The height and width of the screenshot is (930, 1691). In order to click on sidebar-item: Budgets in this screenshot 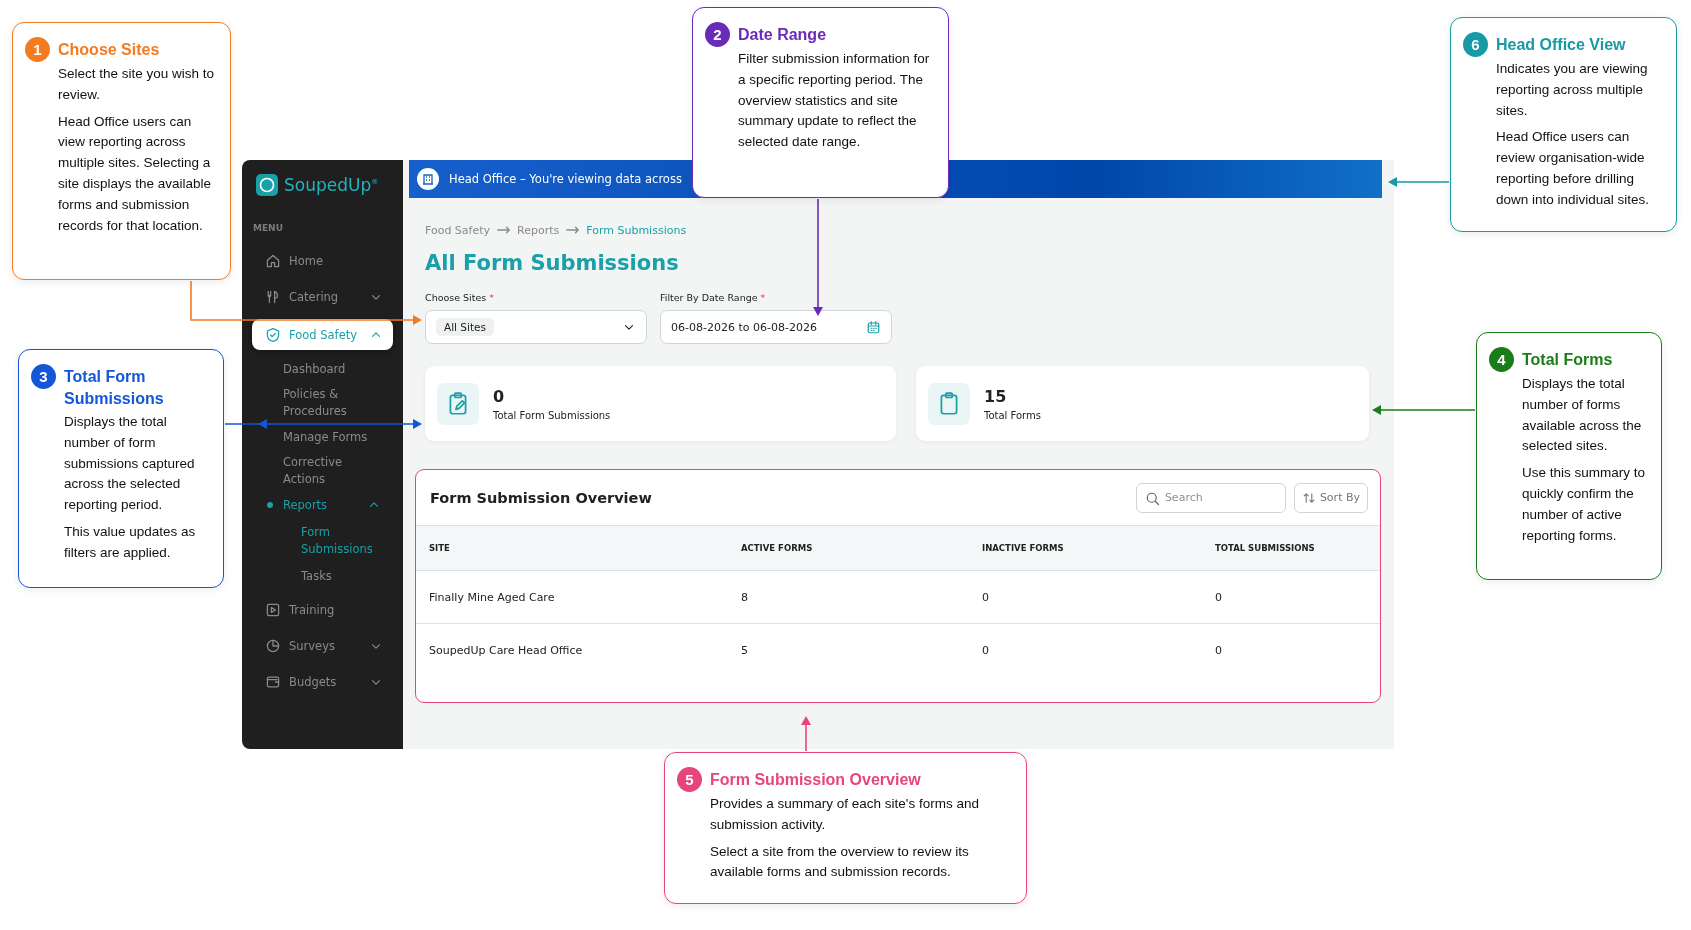, I will do `click(322, 682)`.